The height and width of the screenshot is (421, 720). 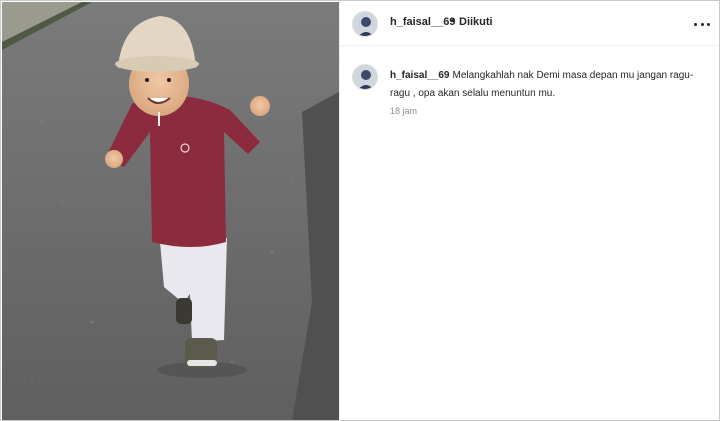 I want to click on follow-status-button: Diikuti, so click(x=476, y=22).